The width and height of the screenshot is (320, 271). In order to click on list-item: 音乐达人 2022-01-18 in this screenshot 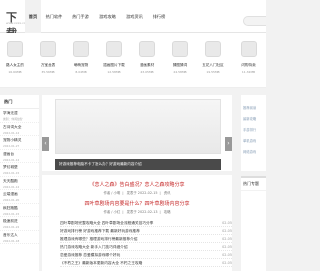, I will do `click(19, 237)`.